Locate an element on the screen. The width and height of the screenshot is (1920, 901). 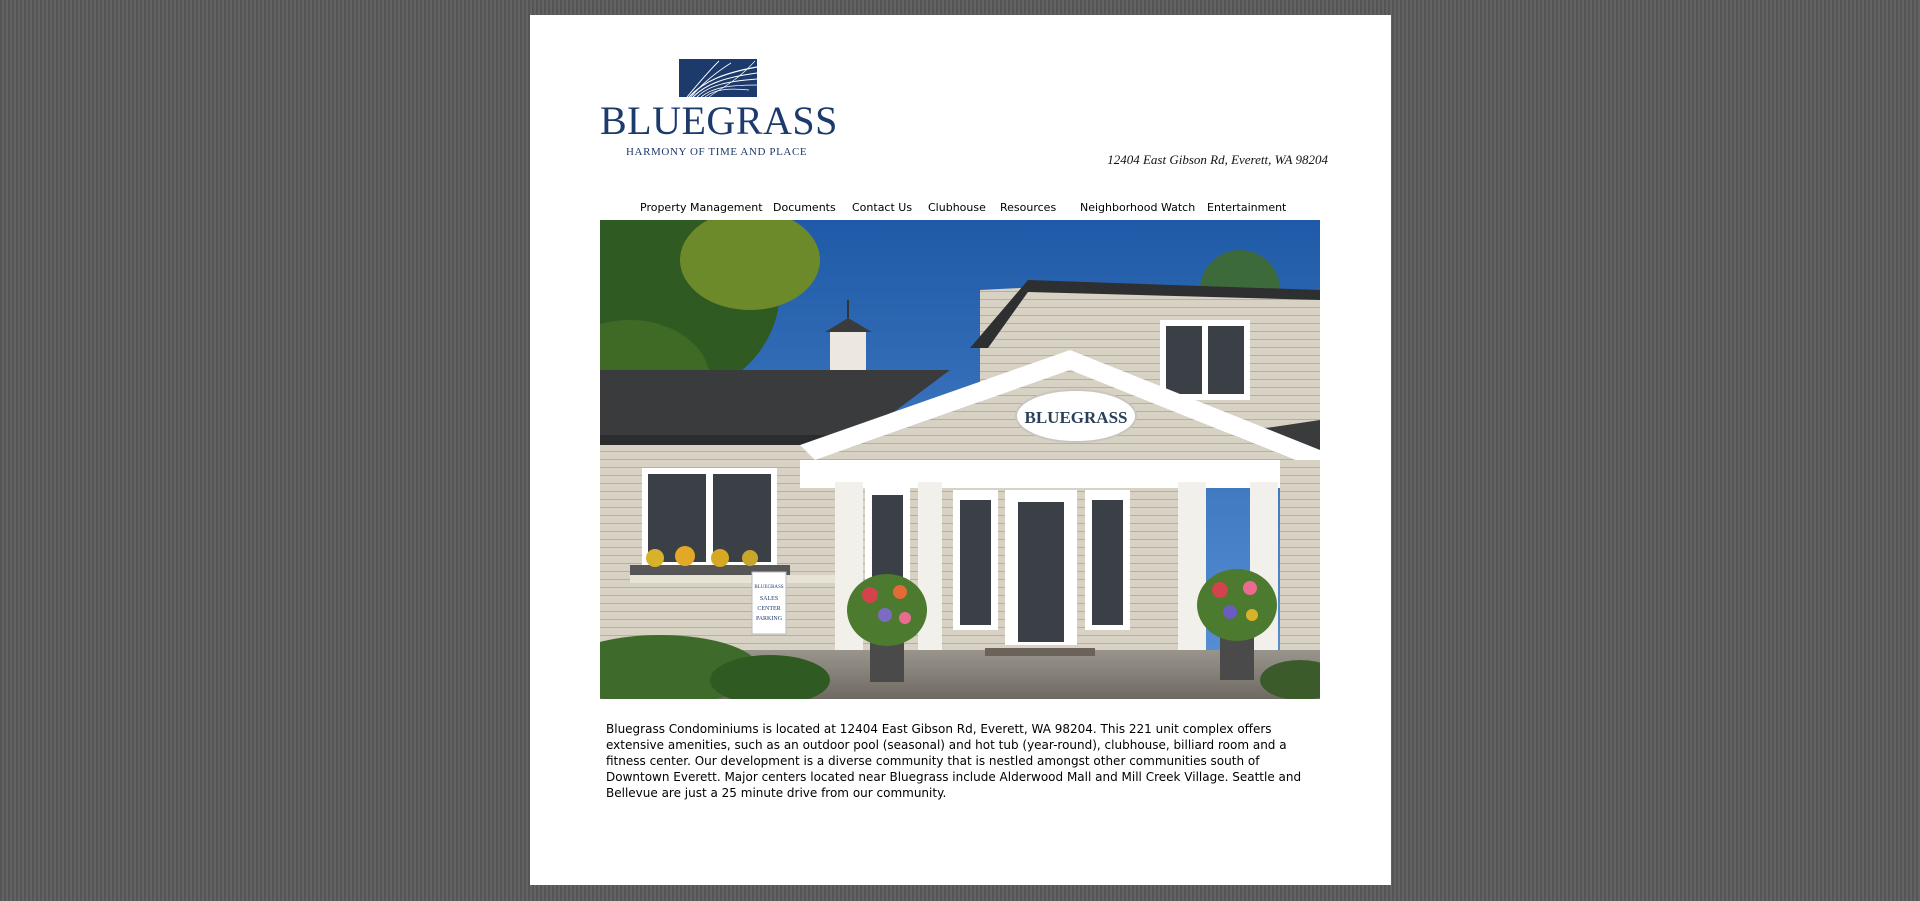
svg-text: CENTER is located at coordinates (768, 609).